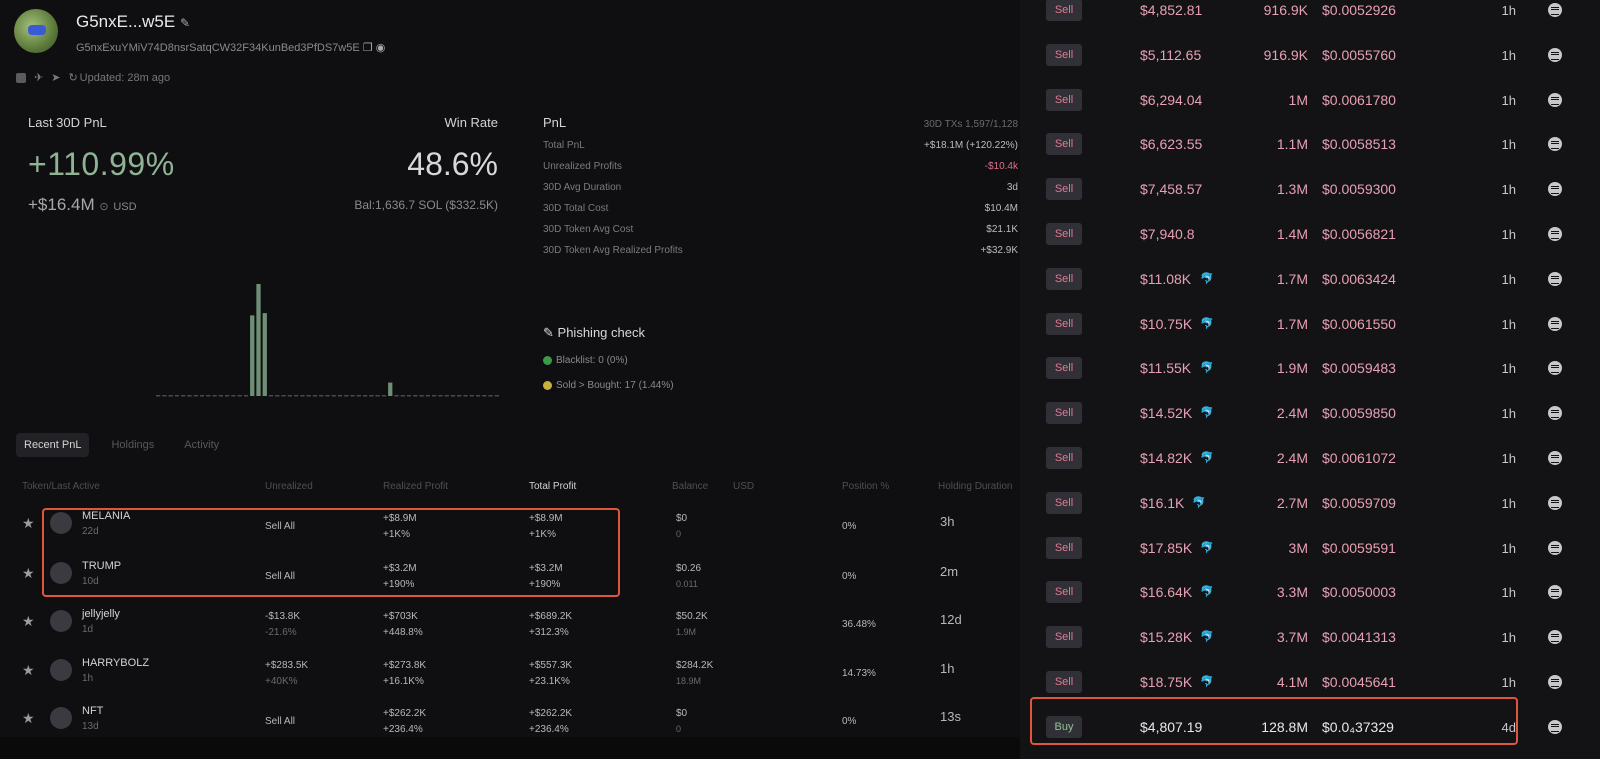  What do you see at coordinates (1171, 54) in the screenshot?
I see `trade-amount: $5,112.65` at bounding box center [1171, 54].